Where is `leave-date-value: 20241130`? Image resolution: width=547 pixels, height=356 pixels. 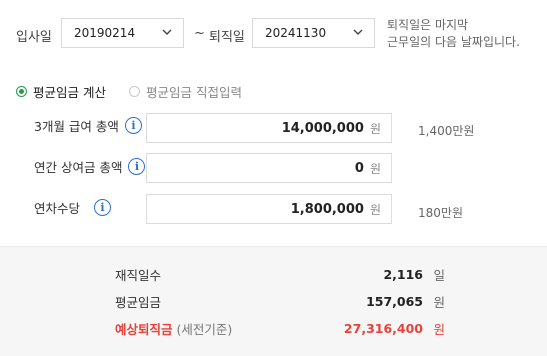 leave-date-value: 20241130 is located at coordinates (296, 33).